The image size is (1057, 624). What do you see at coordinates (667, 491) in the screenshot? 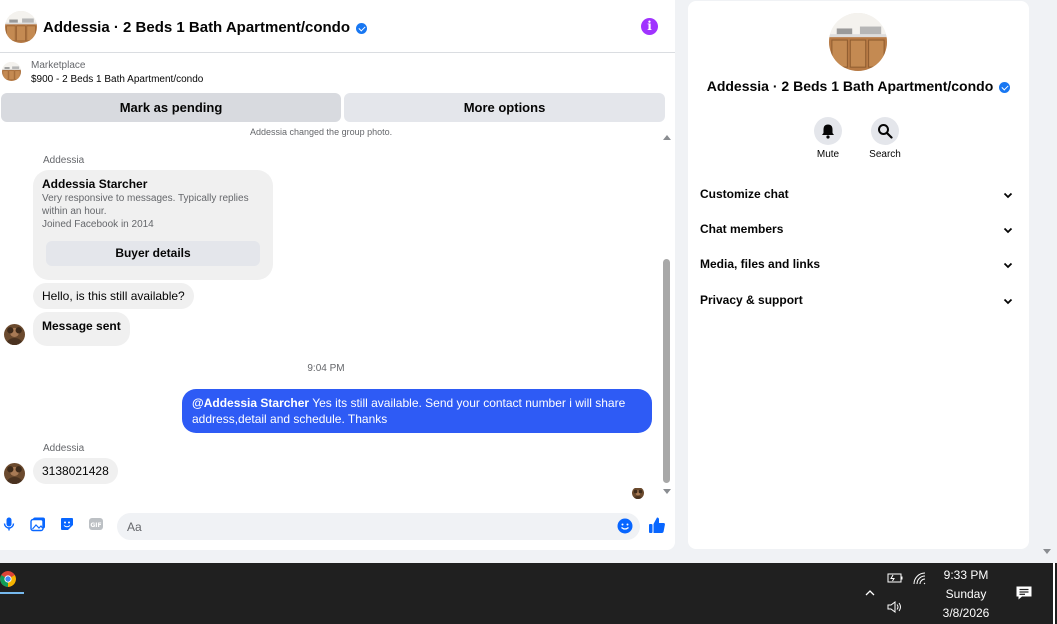
I see `scroll-down-arrow` at bounding box center [667, 491].